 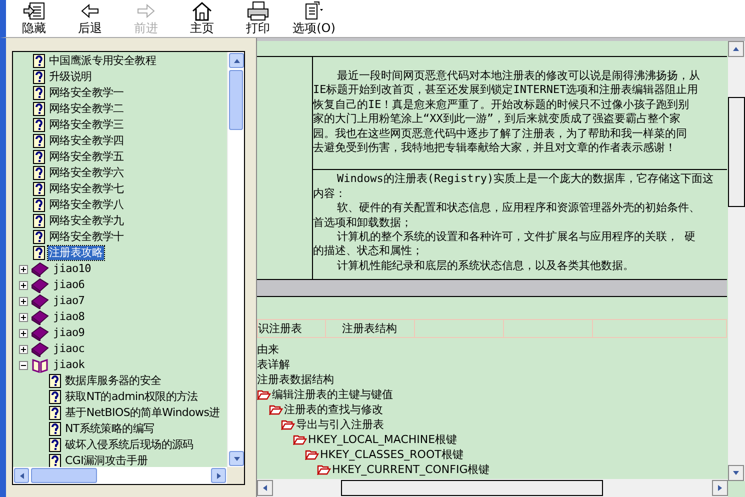 What do you see at coordinates (314, 18) in the screenshot?
I see `toolbar-button: 选项(O)` at bounding box center [314, 18].